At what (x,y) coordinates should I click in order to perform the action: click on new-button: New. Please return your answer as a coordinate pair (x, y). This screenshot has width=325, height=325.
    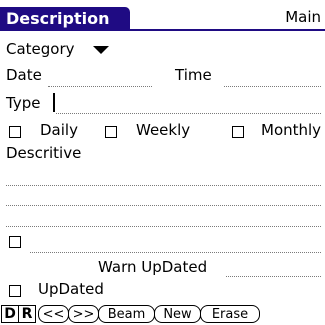
    Looking at the image, I should click on (177, 314).